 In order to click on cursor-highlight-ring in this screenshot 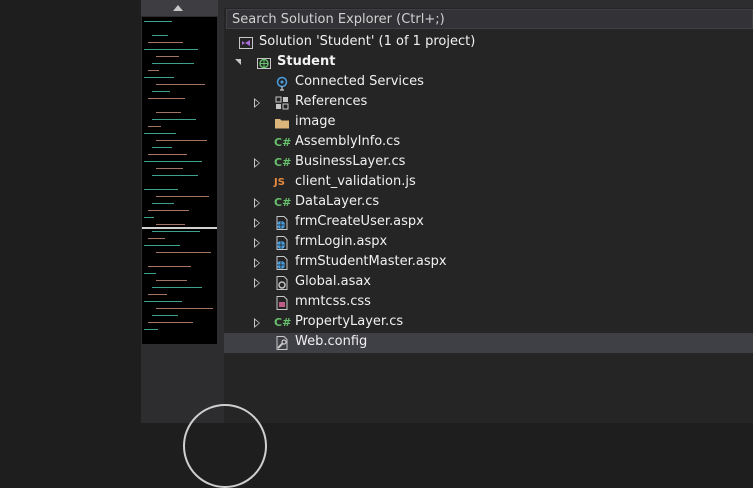, I will do `click(225, 446)`.